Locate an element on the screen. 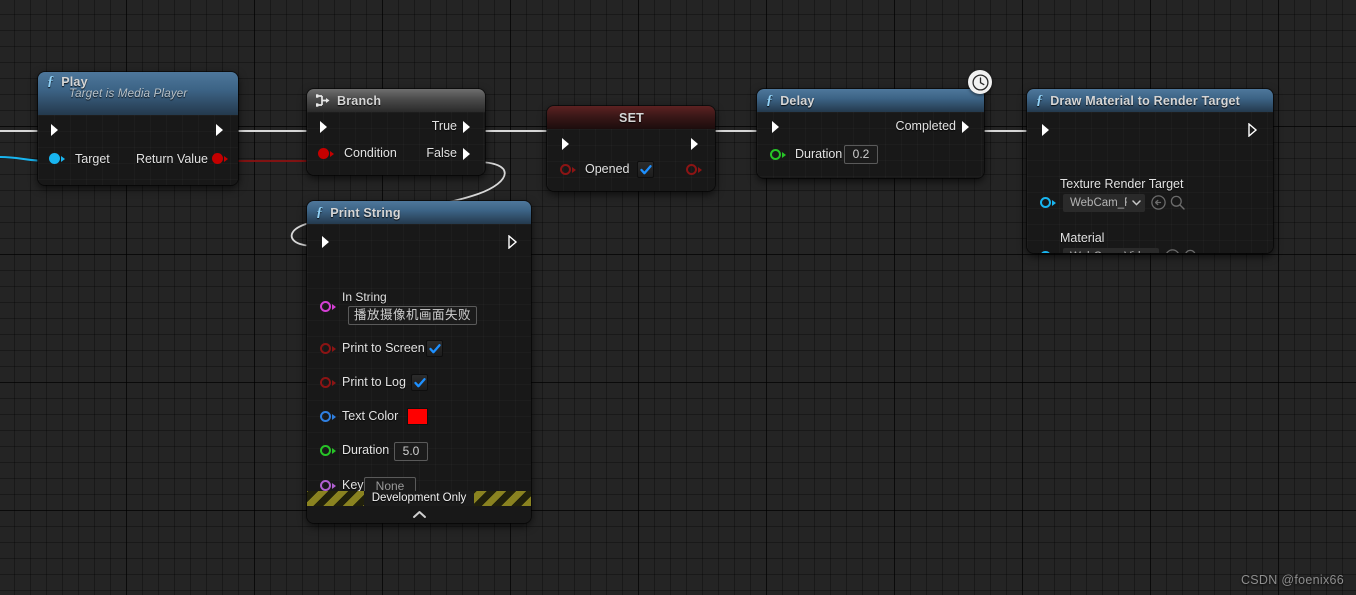 This screenshot has height=595, width=1356. node-set-title: SET is located at coordinates (631, 117).